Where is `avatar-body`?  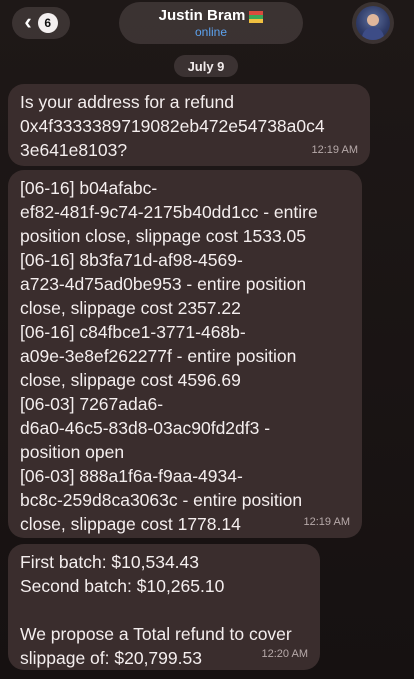
avatar-body is located at coordinates (373, 33).